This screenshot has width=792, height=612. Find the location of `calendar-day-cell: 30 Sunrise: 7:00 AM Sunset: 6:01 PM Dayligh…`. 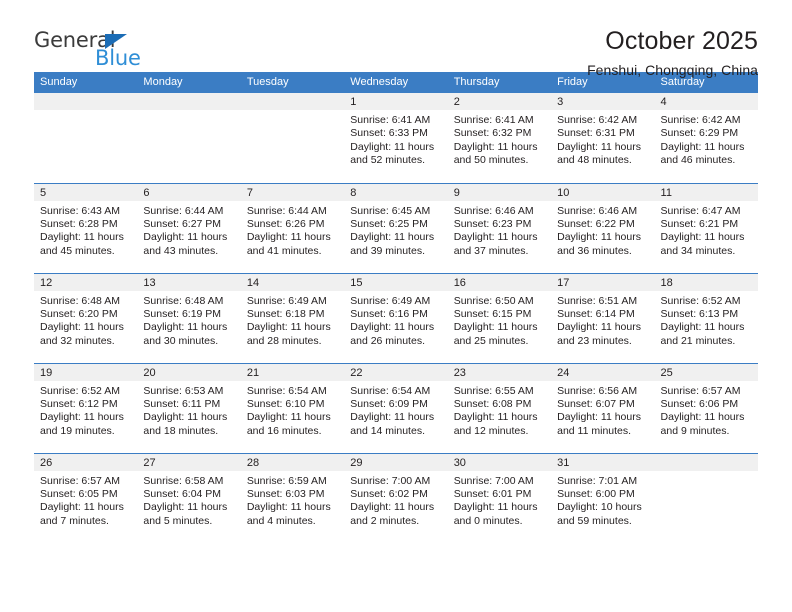

calendar-day-cell: 30 Sunrise: 7:00 AM Sunset: 6:01 PM Dayligh… is located at coordinates (499, 497).